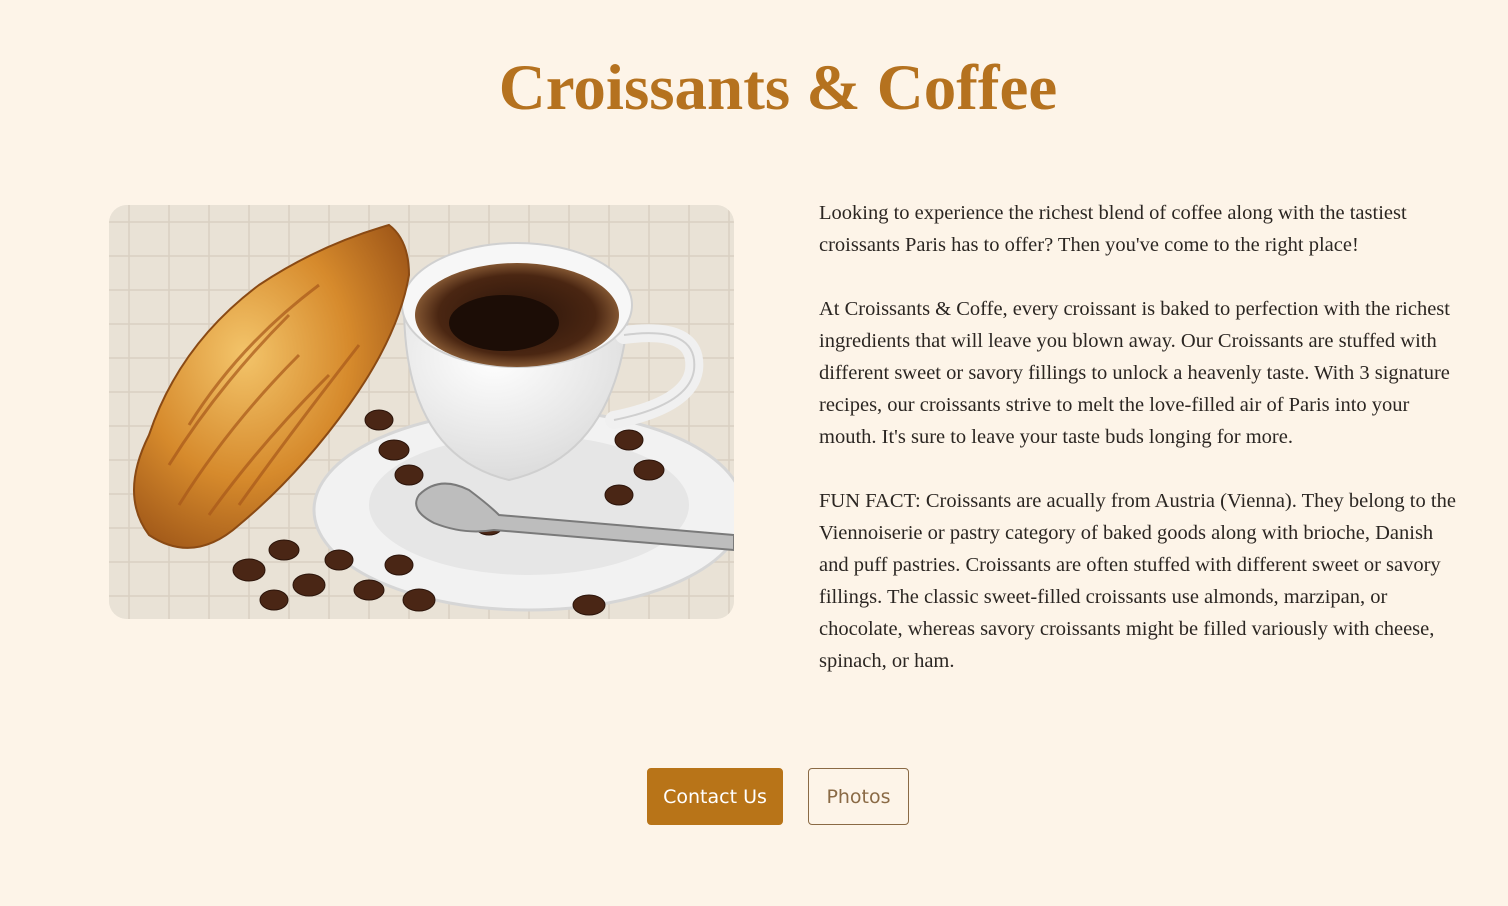 This screenshot has width=1508, height=906. I want to click on action-buttons: Contact Us Photos, so click(778, 796).